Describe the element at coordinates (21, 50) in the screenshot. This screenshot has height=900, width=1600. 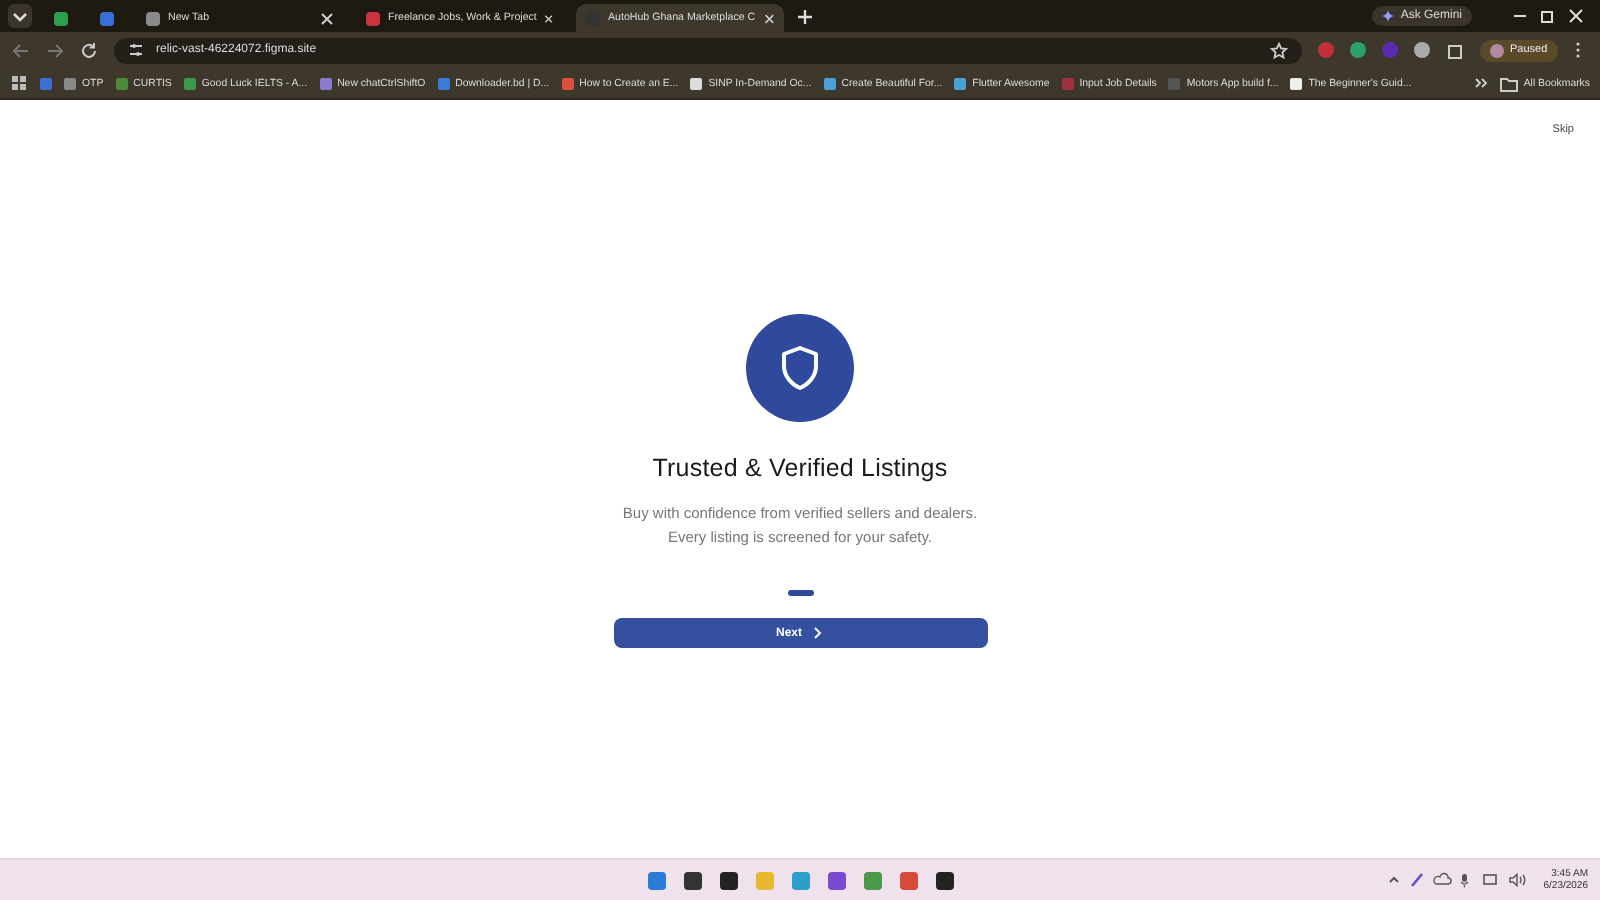
I see `back-icon` at that location.